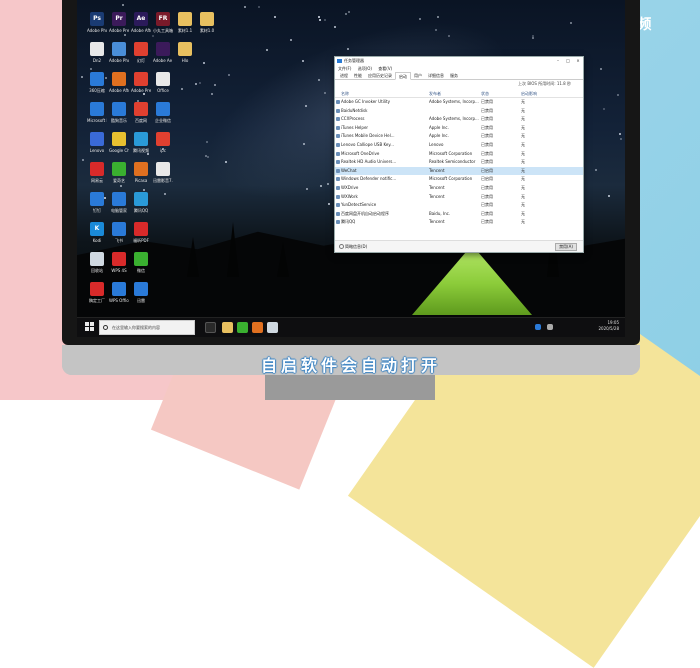 The image size is (700, 668). I want to click on desktop-icon: Microsoft Edge, so click(97, 115).